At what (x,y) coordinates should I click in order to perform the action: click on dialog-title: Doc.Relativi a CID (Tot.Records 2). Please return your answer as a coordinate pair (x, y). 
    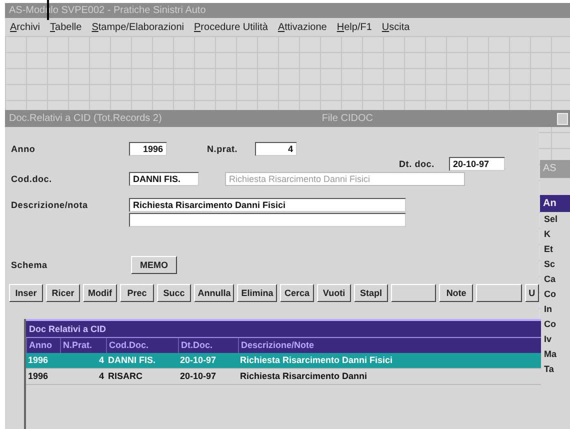
    Looking at the image, I should click on (85, 118).